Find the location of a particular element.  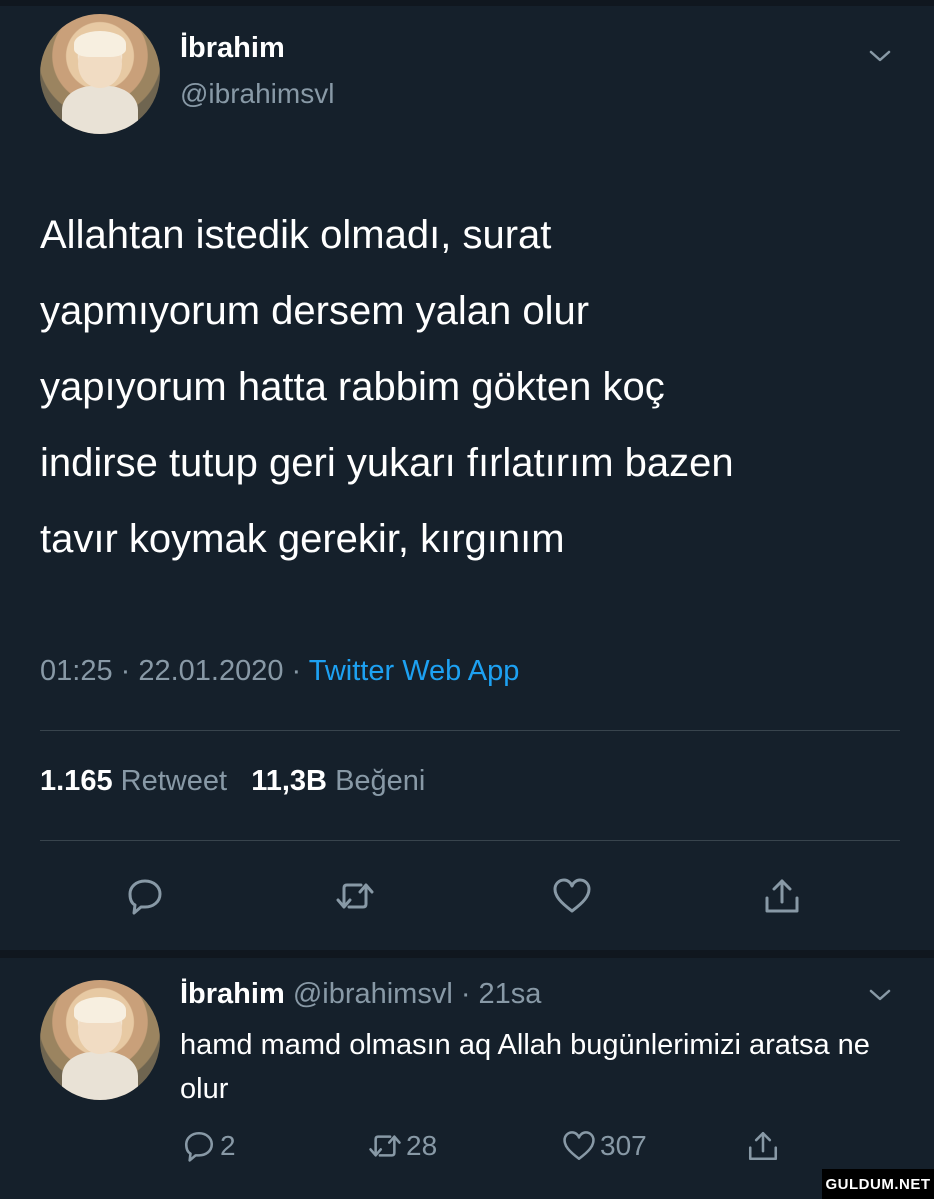

watermark: GULDUM.NET is located at coordinates (878, 1184).